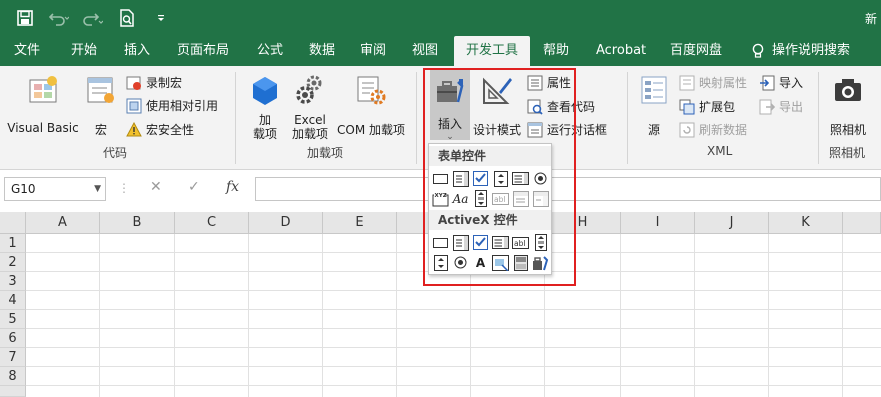 The image size is (881, 397). I want to click on save-icon, so click(25, 18).